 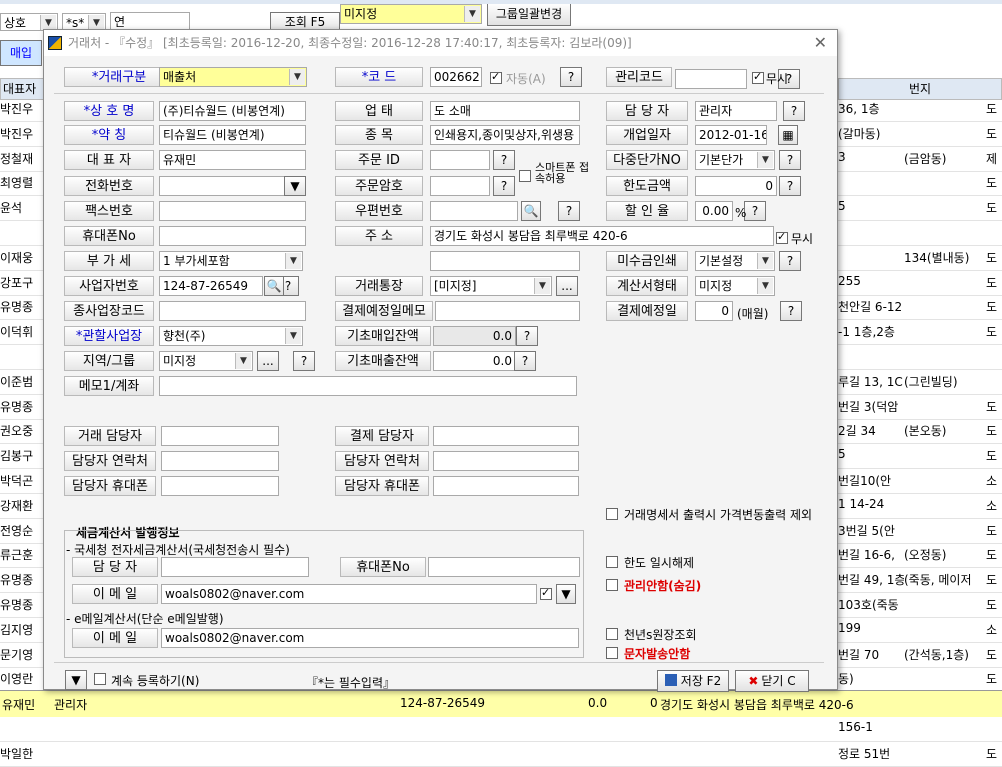 What do you see at coordinates (460, 186) in the screenshot?
I see `order-pw-input` at bounding box center [460, 186].